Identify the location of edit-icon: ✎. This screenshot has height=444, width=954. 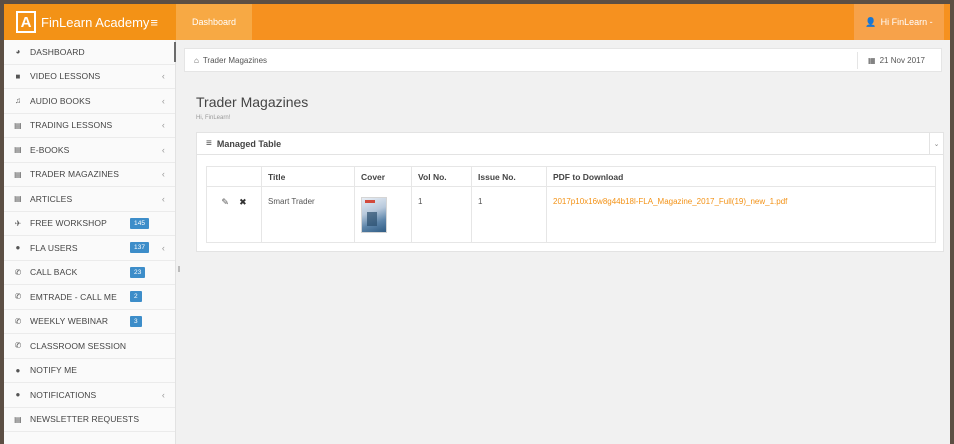
(225, 202).